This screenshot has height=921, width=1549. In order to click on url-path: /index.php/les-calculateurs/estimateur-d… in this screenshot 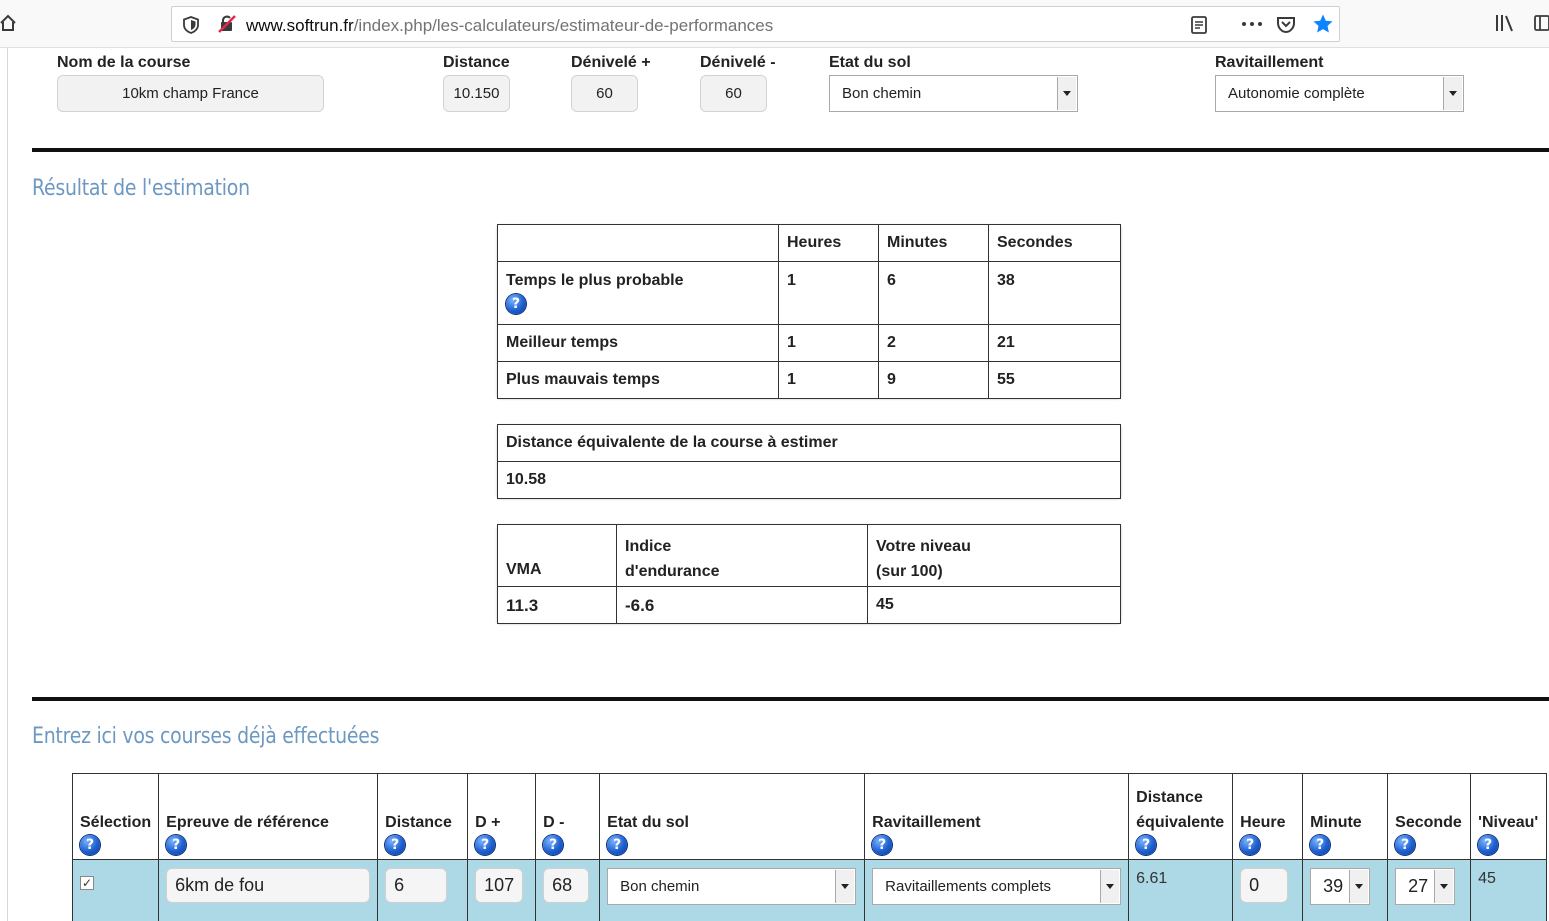, I will do `click(563, 25)`.